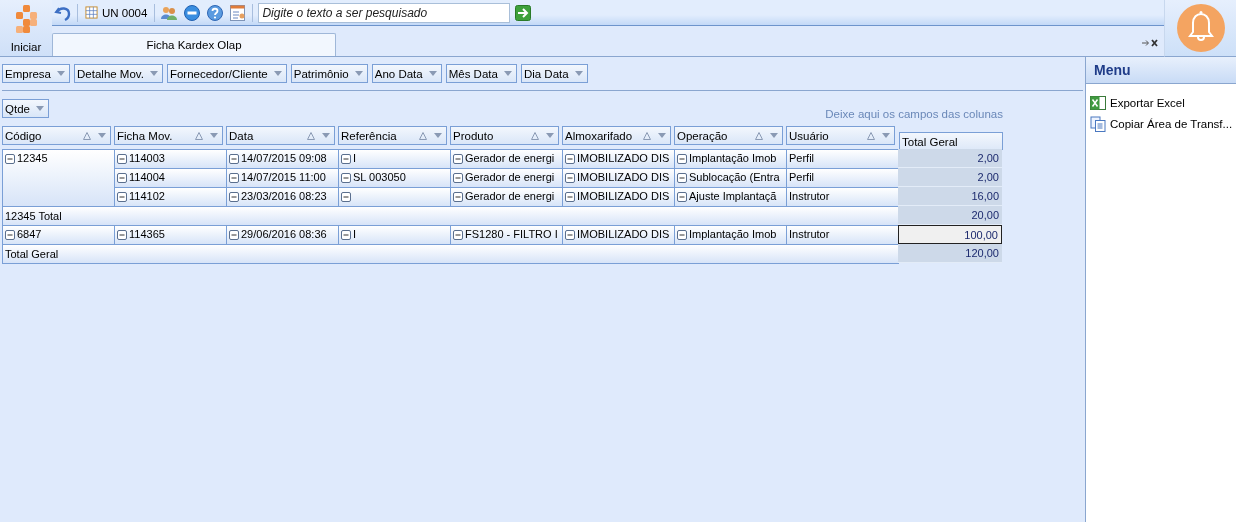 The image size is (1236, 522). What do you see at coordinates (802, 177) in the screenshot?
I see `cell-text: Perfil` at bounding box center [802, 177].